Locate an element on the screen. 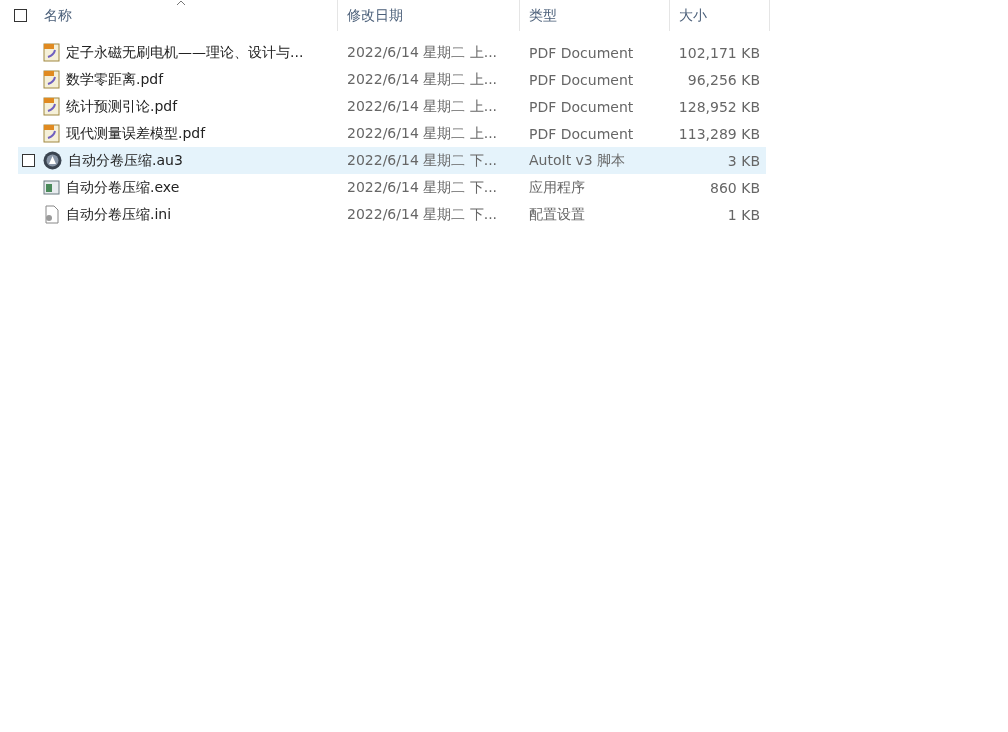  file-size: 113,289 KB is located at coordinates (719, 133).